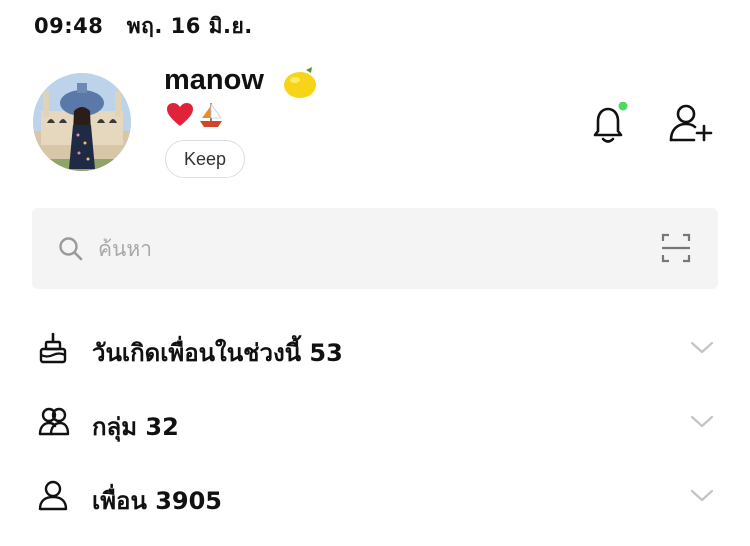  I want to click on add-friend-icon, so click(691, 123).